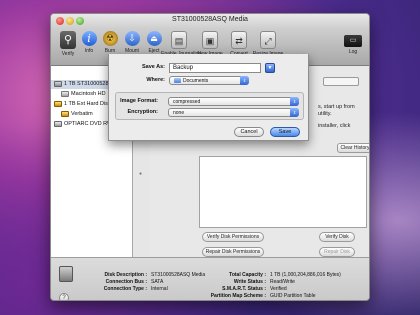  Describe the element at coordinates (270, 68) in the screenshot. I see `expand-browser-button: ▼` at that location.